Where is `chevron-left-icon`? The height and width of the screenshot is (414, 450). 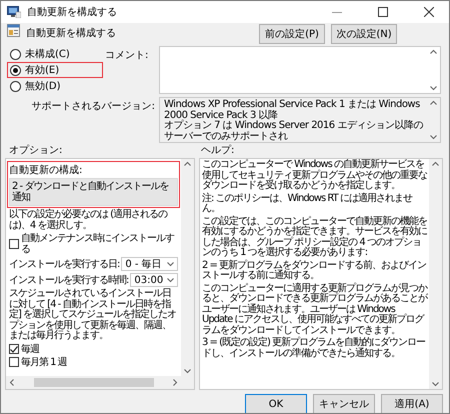
chevron-left-icon is located at coordinates (12, 382).